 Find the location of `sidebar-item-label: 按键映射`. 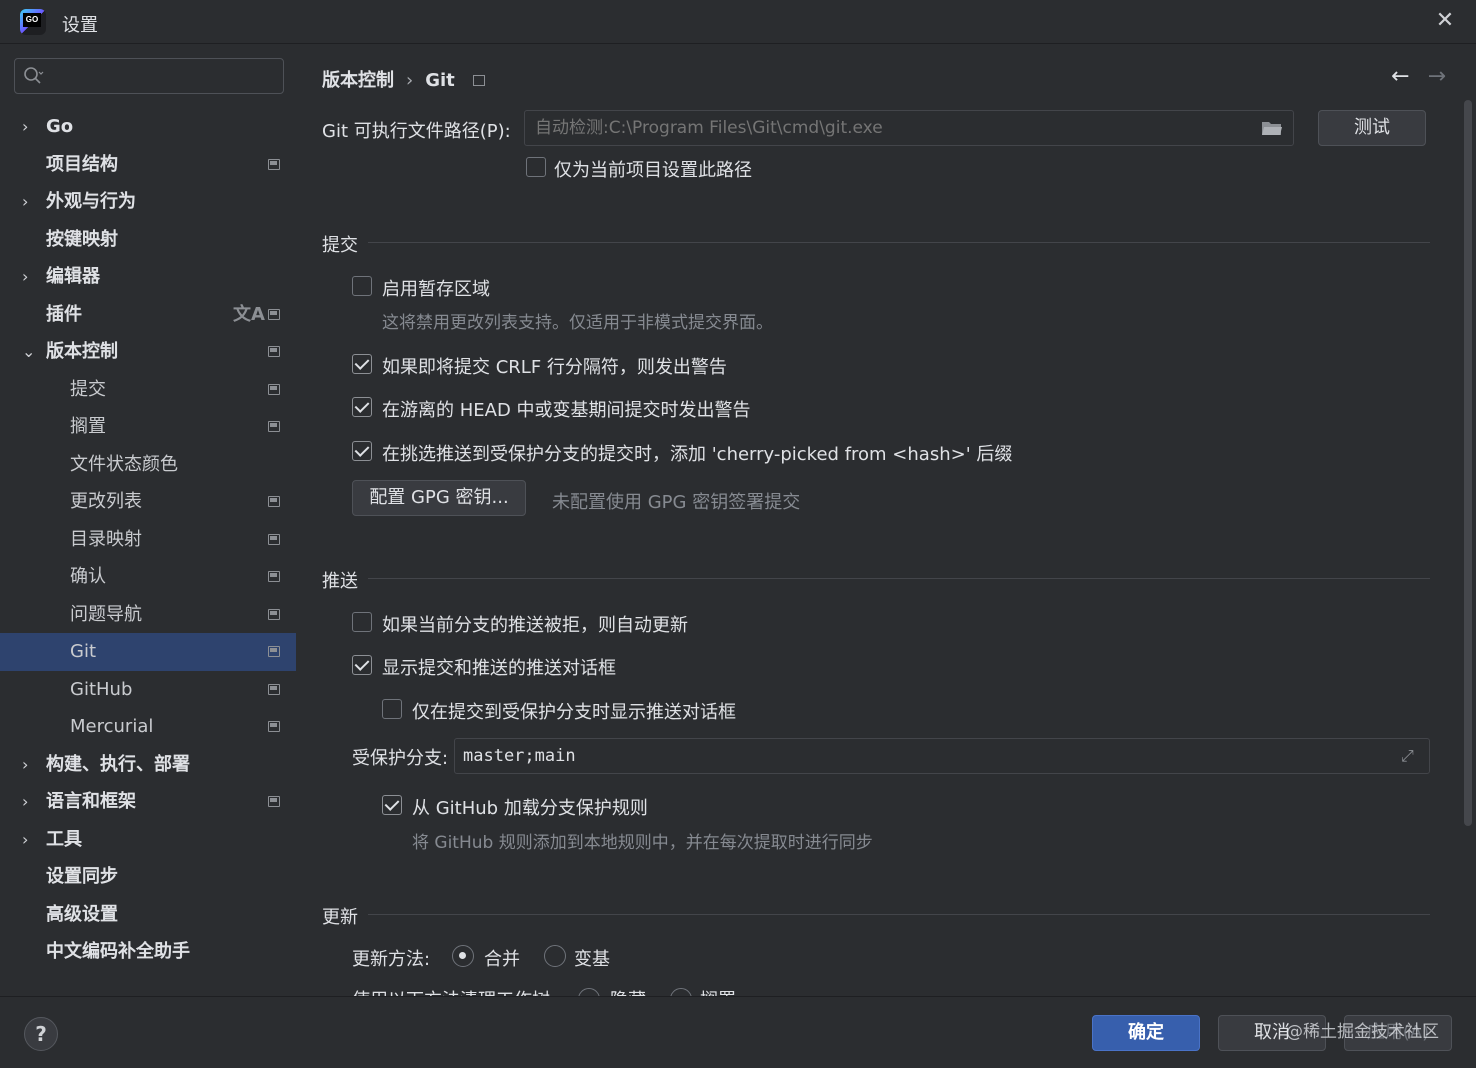

sidebar-item-label: 按键映射 is located at coordinates (82, 239).